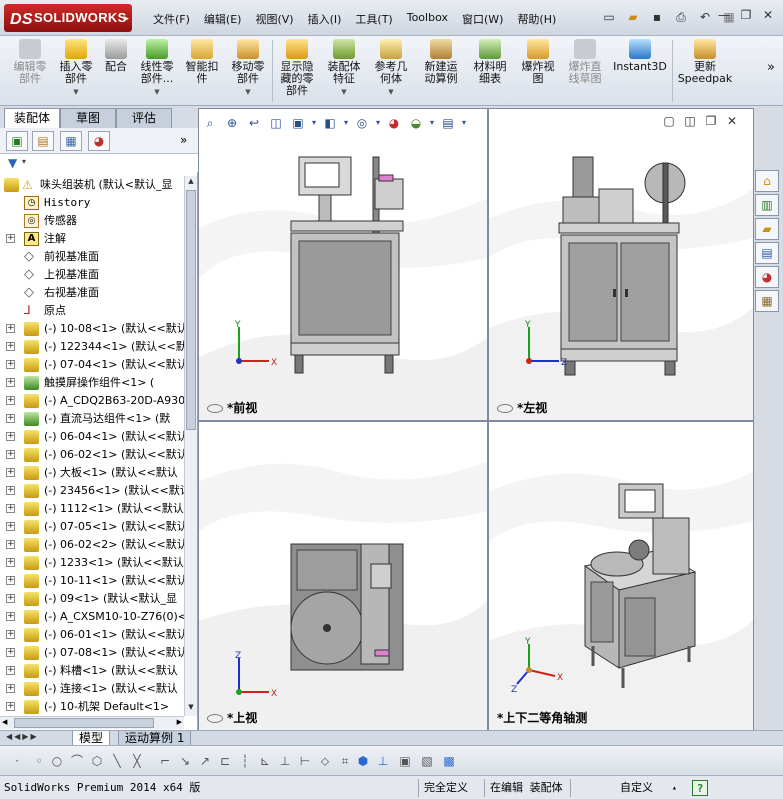  I want to click on menu-toolbox: Toolbox, so click(427, 19).